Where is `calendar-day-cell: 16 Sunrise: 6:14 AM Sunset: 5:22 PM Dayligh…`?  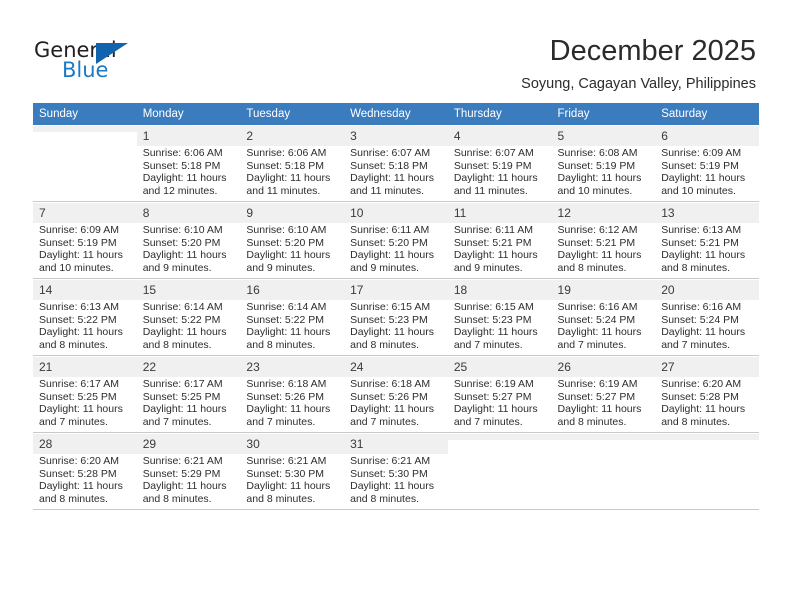 calendar-day-cell: 16 Sunrise: 6:14 AM Sunset: 5:22 PM Dayligh… is located at coordinates (292, 317).